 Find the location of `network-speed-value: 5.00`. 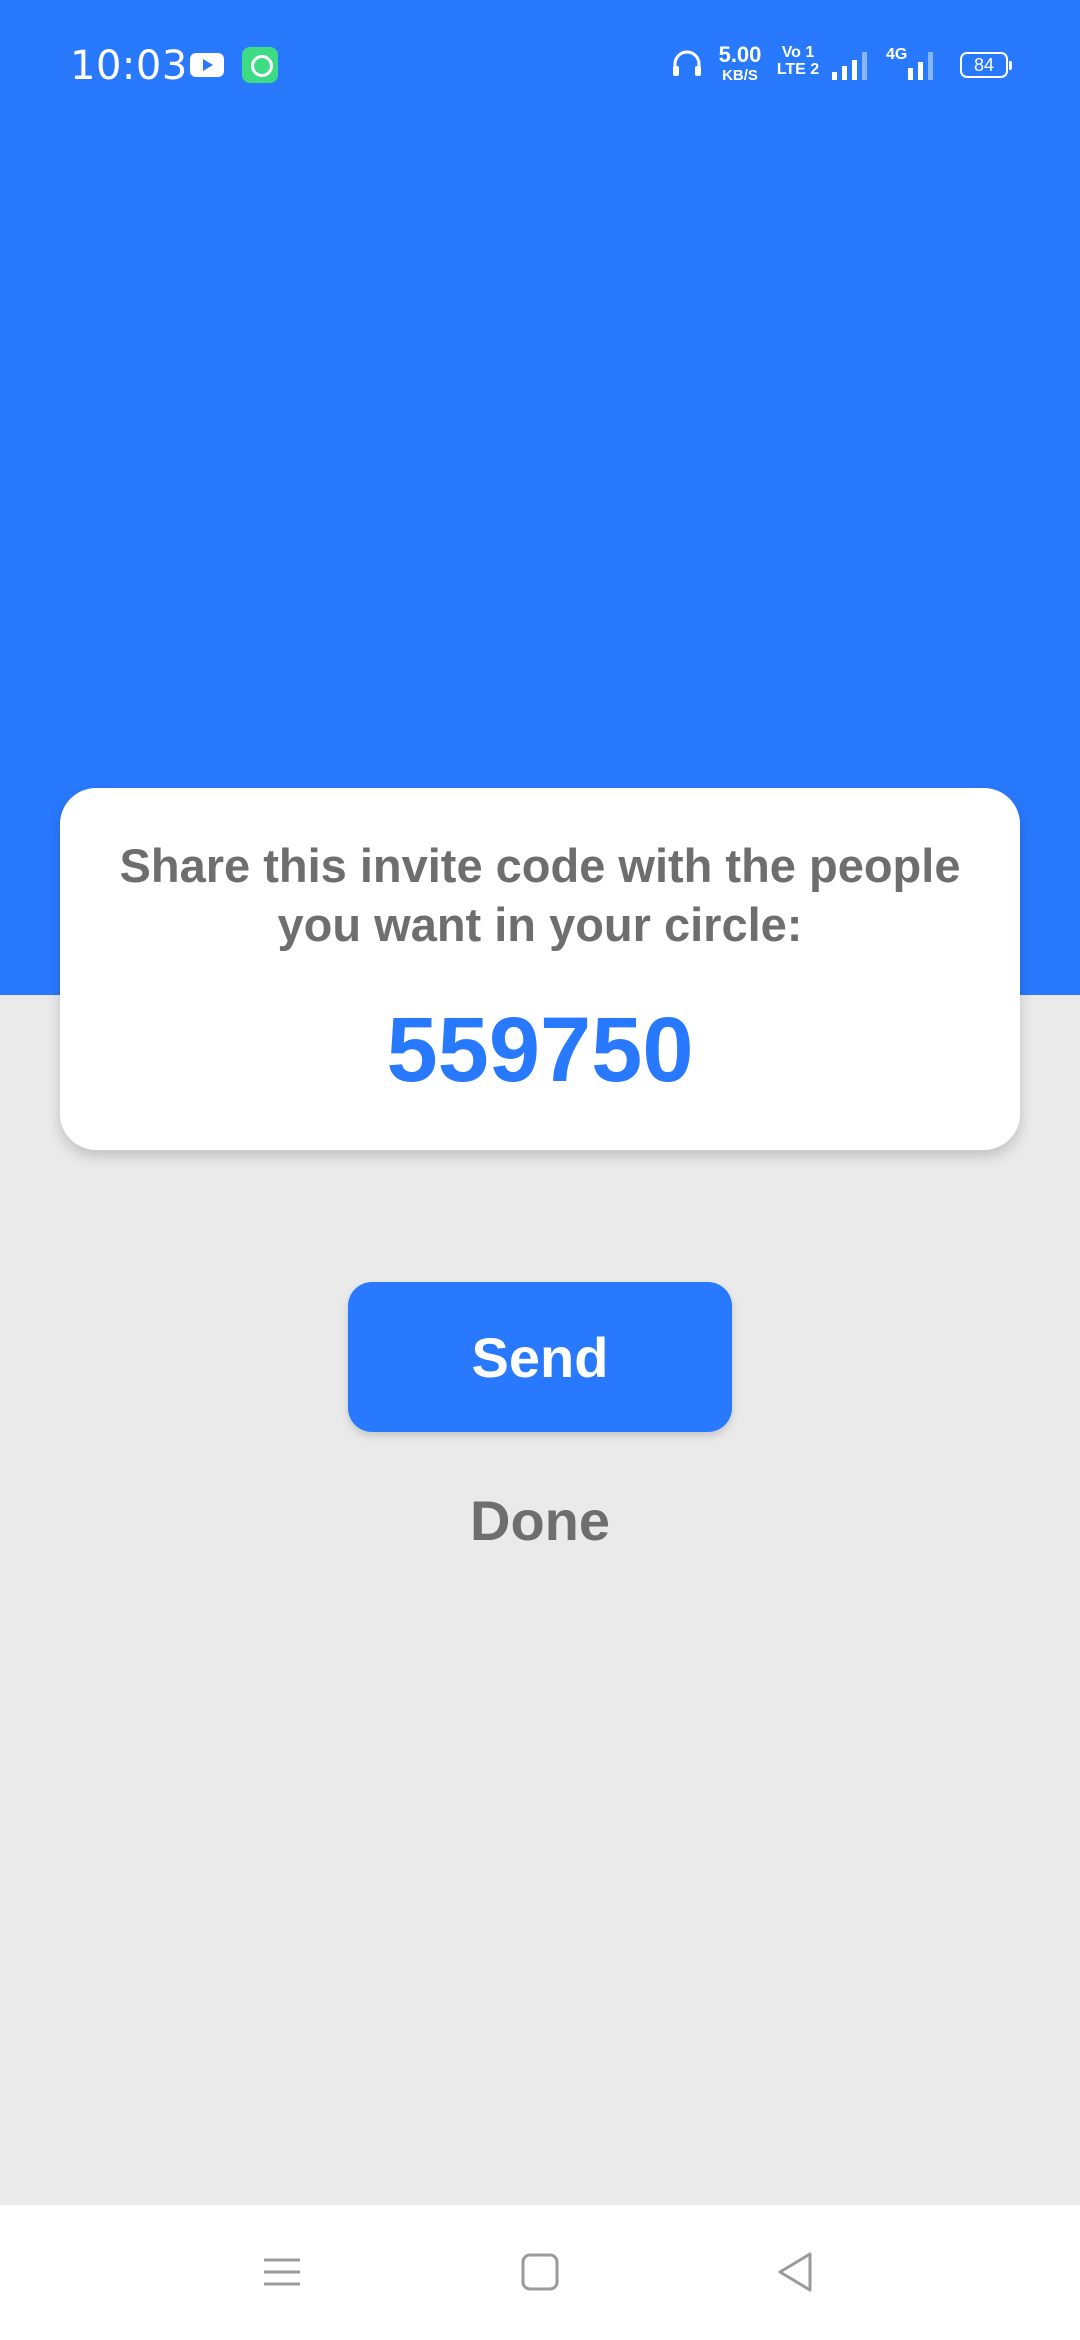

network-speed-value: 5.00 is located at coordinates (740, 54).